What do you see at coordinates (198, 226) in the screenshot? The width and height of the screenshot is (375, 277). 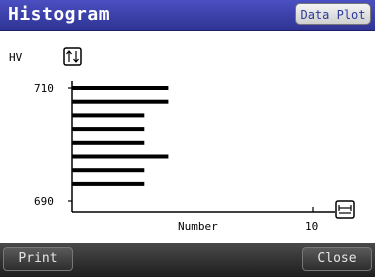 I see `x-axis-label: Number` at bounding box center [198, 226].